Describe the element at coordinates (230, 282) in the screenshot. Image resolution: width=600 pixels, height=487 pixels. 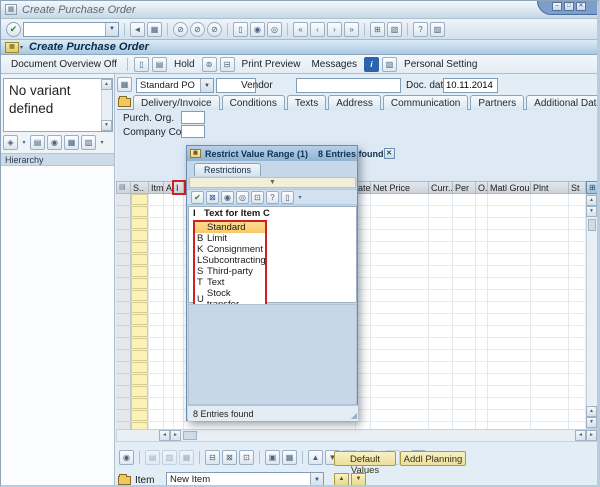
I see `list-item: T Text` at that location.